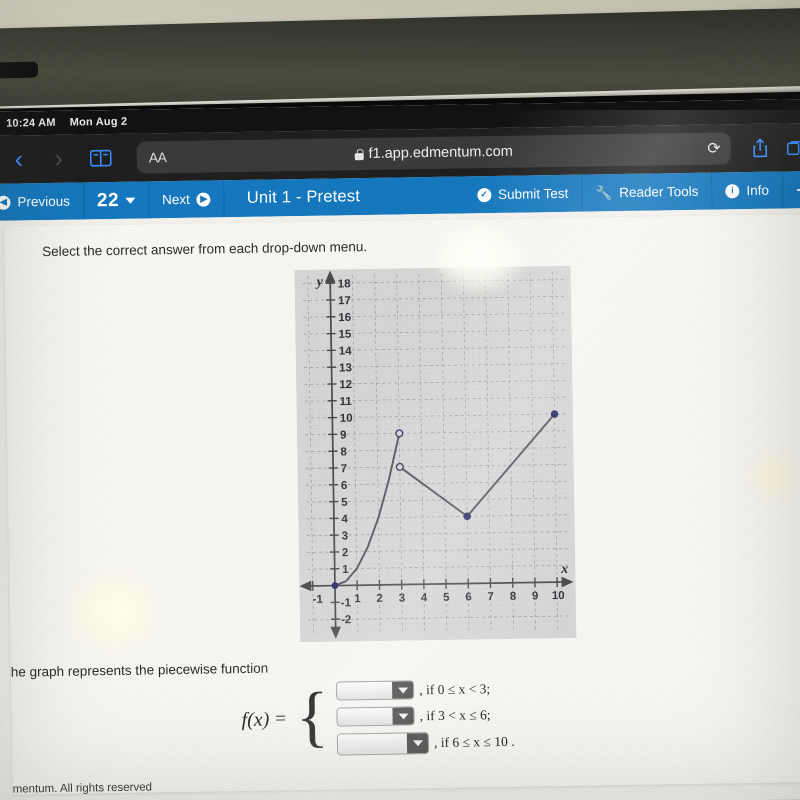  What do you see at coordinates (346, 620) in the screenshot?
I see `svg-text: -2` at bounding box center [346, 620].